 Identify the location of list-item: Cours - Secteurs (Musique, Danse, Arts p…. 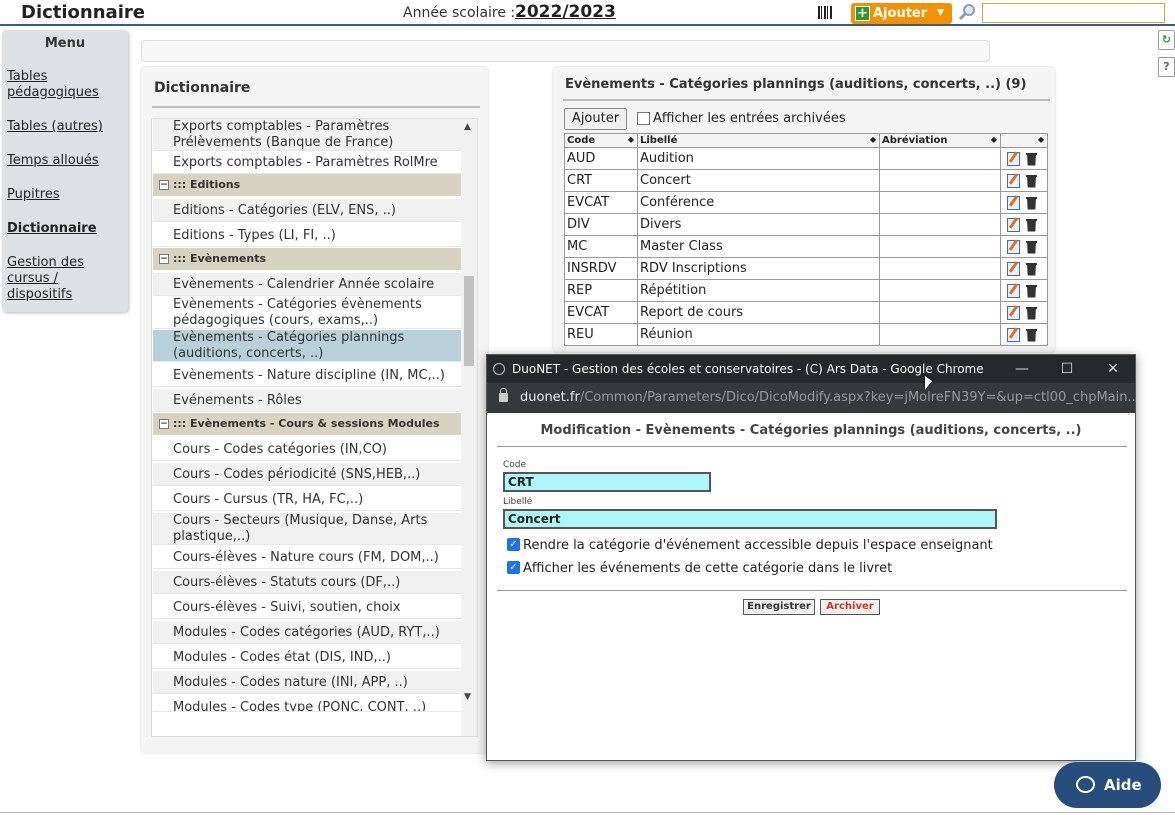
(307, 529).